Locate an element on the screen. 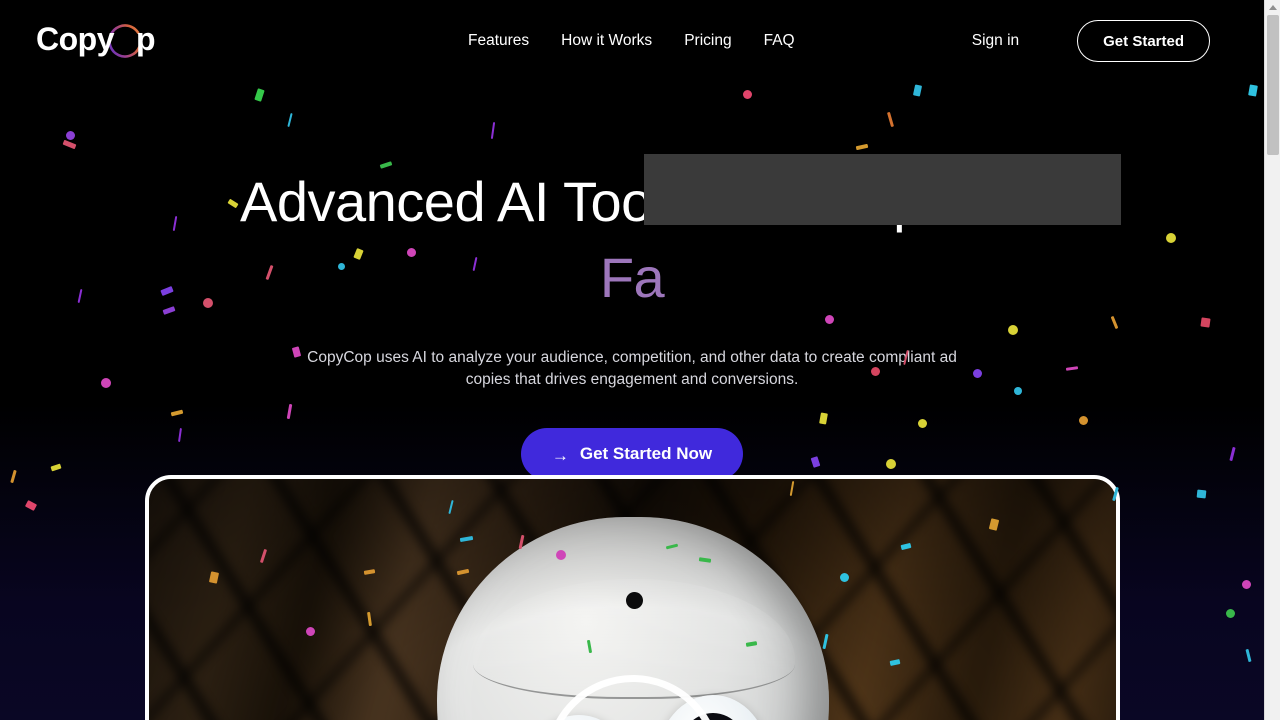 This screenshot has width=1280, height=720. brand-text-after: p is located at coordinates (146, 39).